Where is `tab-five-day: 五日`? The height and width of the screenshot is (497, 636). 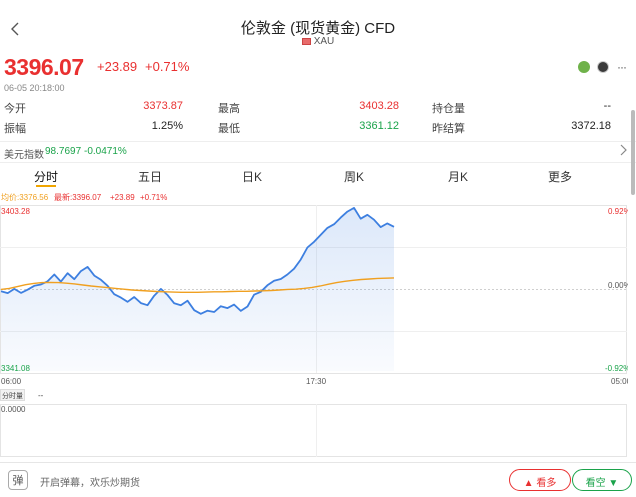 tab-five-day: 五日 is located at coordinates (150, 176).